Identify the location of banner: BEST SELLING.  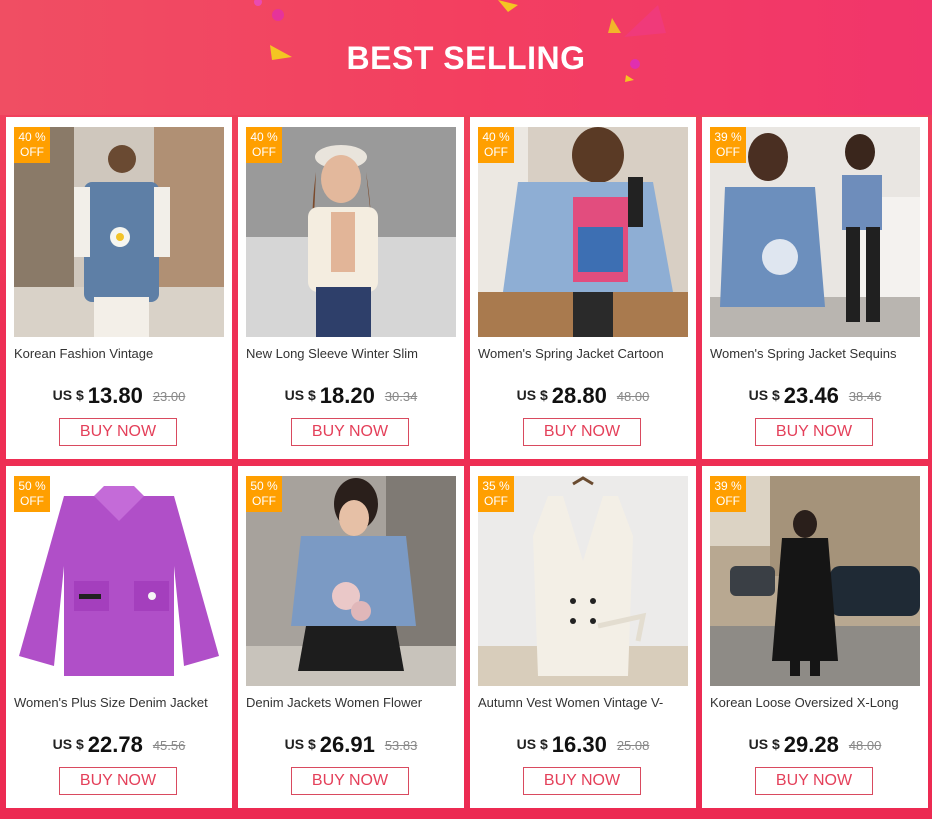
(466, 57).